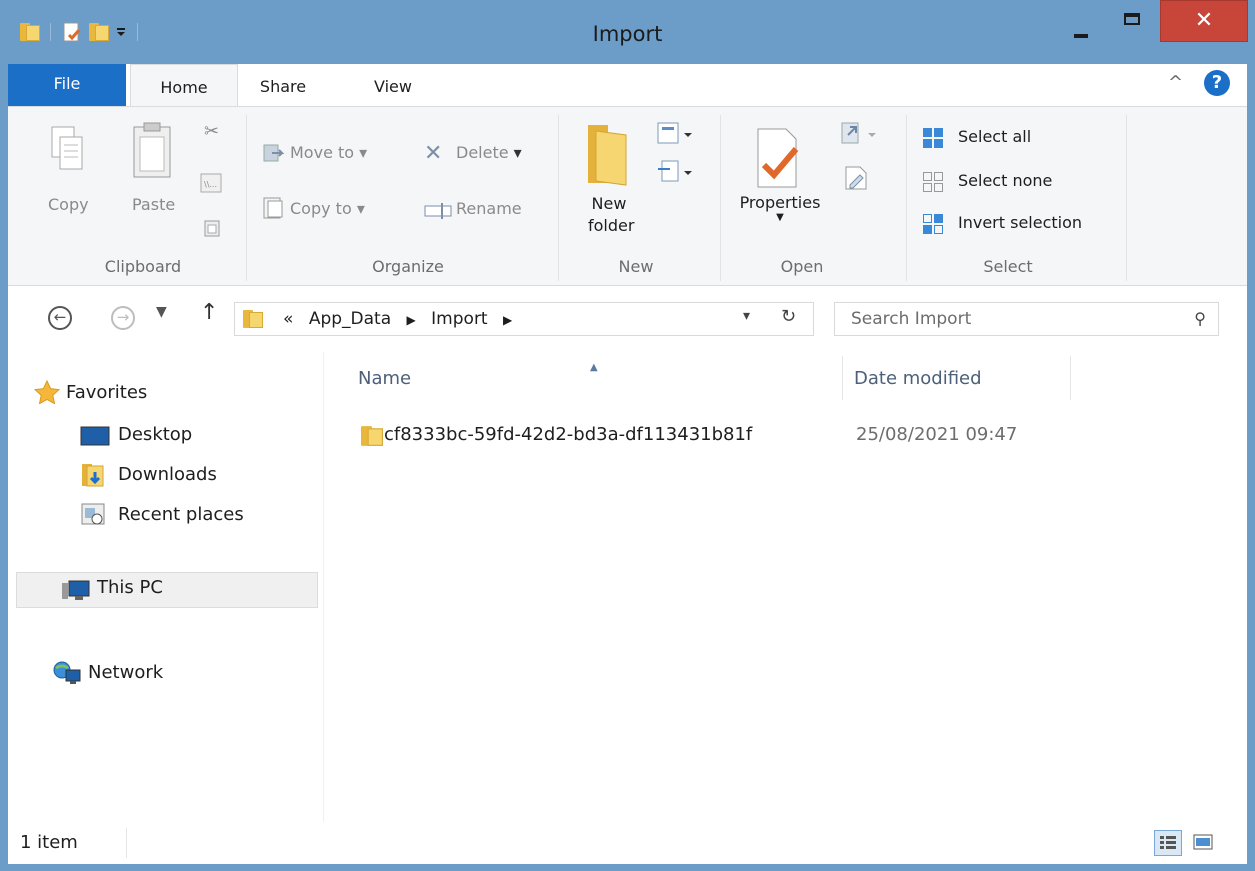 Image resolution: width=1255 pixels, height=871 pixels. Describe the element at coordinates (1175, 82) in the screenshot. I see `collapse-ribbon-icon: ^` at that location.